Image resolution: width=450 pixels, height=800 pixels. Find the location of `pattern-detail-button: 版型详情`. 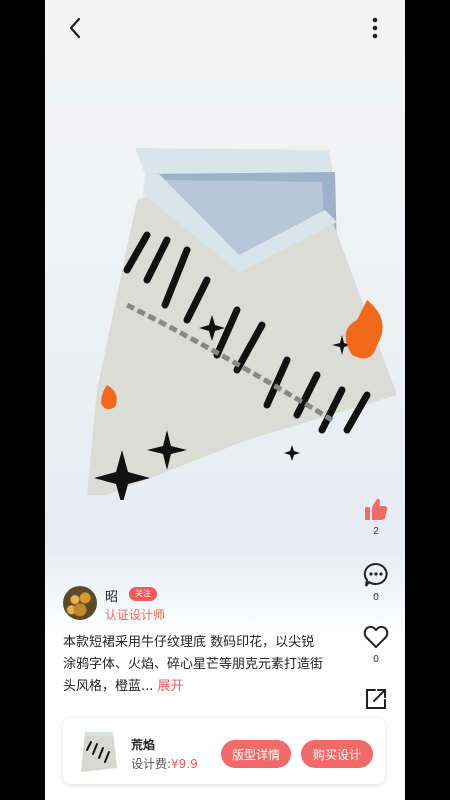

pattern-detail-button: 版型详情 is located at coordinates (256, 754).